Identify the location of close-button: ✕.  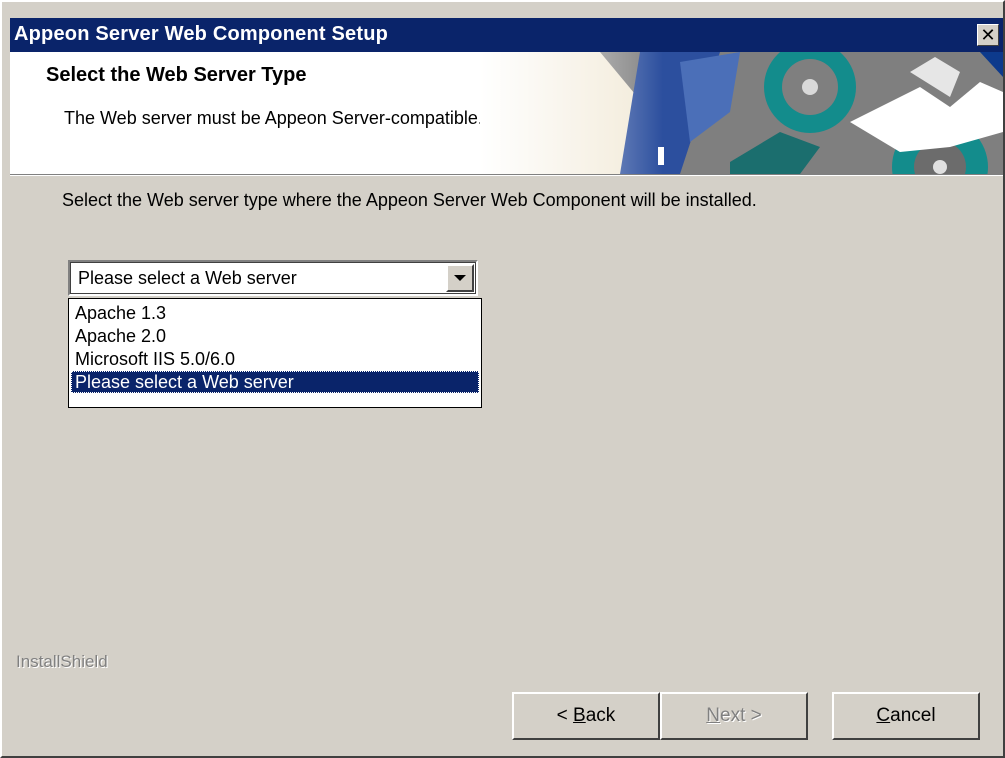
(988, 35).